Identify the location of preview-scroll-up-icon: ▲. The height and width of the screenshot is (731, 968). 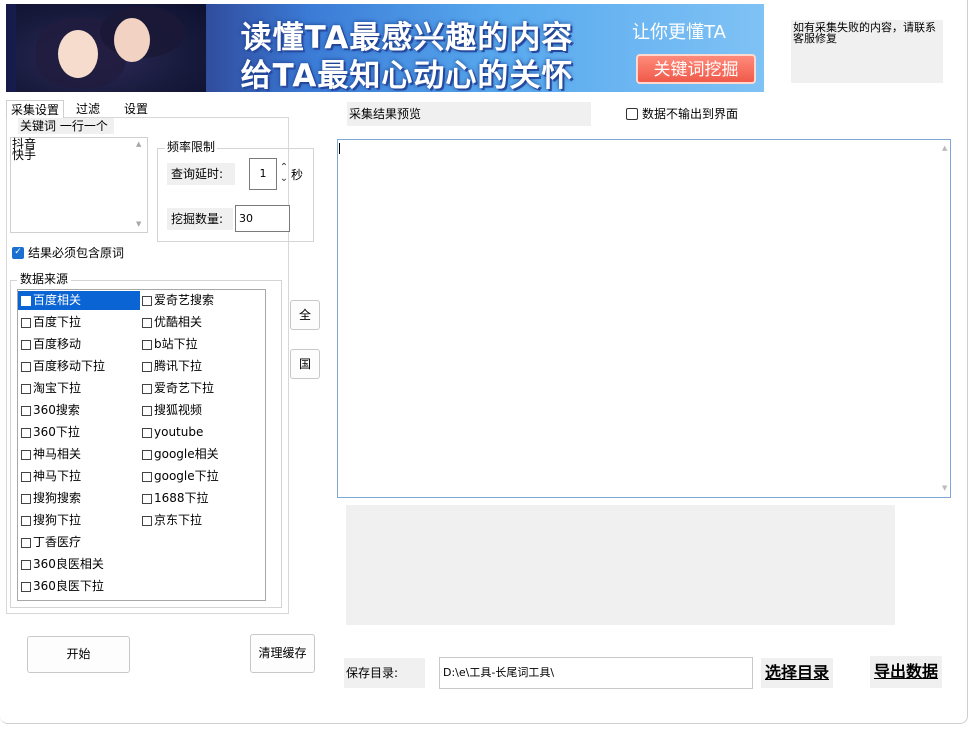
(944, 148).